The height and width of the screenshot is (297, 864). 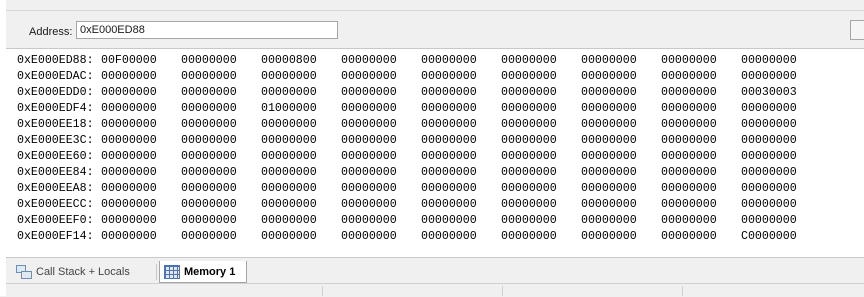 I want to click on tab-call-stack-locals: Call Stack + Locals, so click(x=84, y=272).